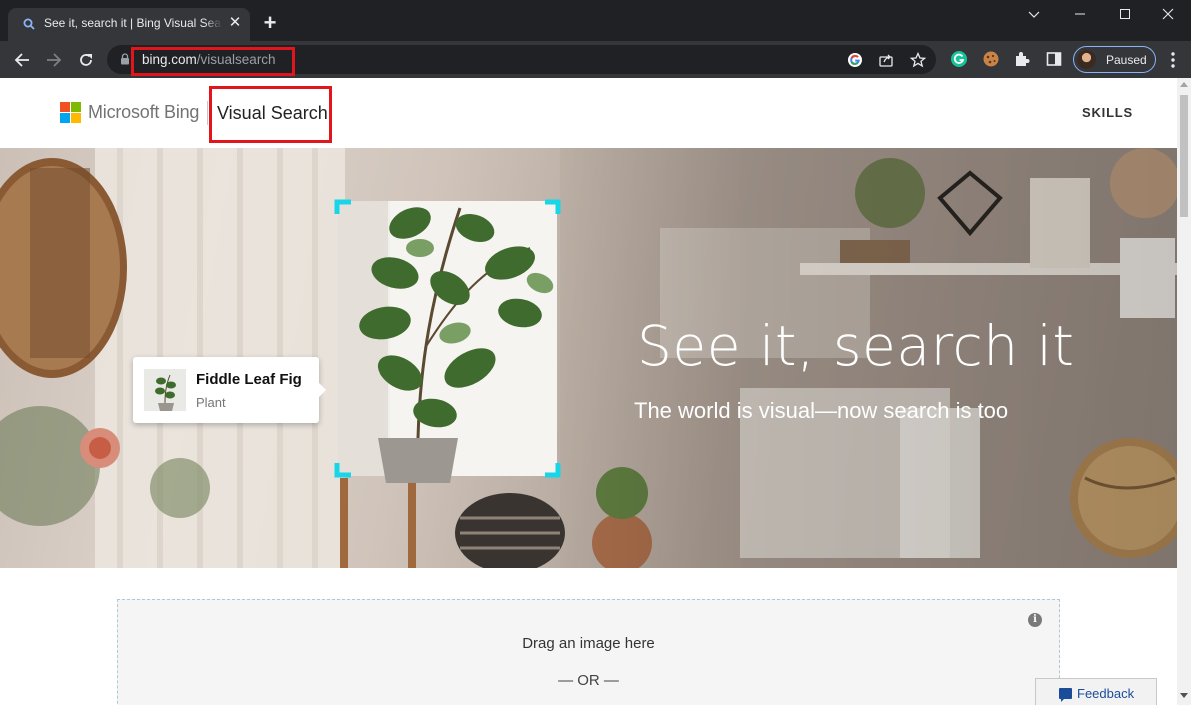 This screenshot has height=705, width=1191. What do you see at coordinates (521, 60) in the screenshot?
I see `address-bar: bing.com/visualsearch` at bounding box center [521, 60].